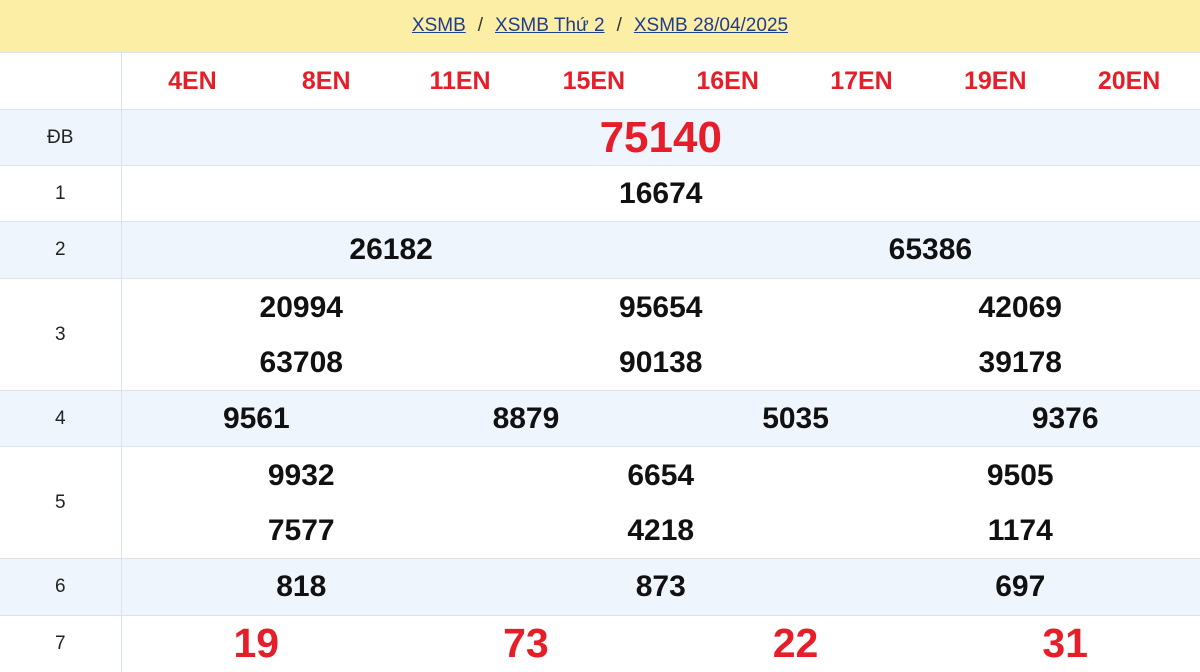 The height and width of the screenshot is (672, 1200). I want to click on prize-number: 75140, so click(660, 137).